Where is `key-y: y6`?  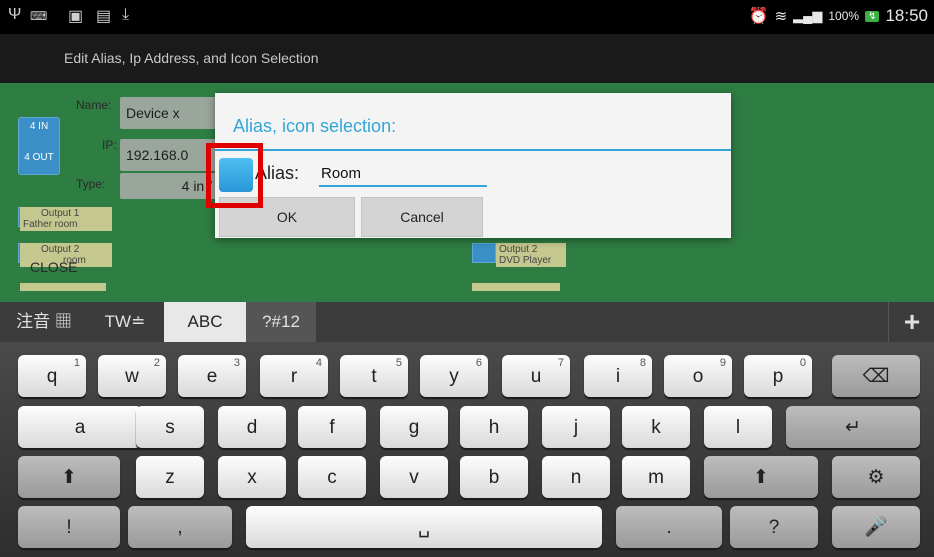
key-y: y6 is located at coordinates (454, 376).